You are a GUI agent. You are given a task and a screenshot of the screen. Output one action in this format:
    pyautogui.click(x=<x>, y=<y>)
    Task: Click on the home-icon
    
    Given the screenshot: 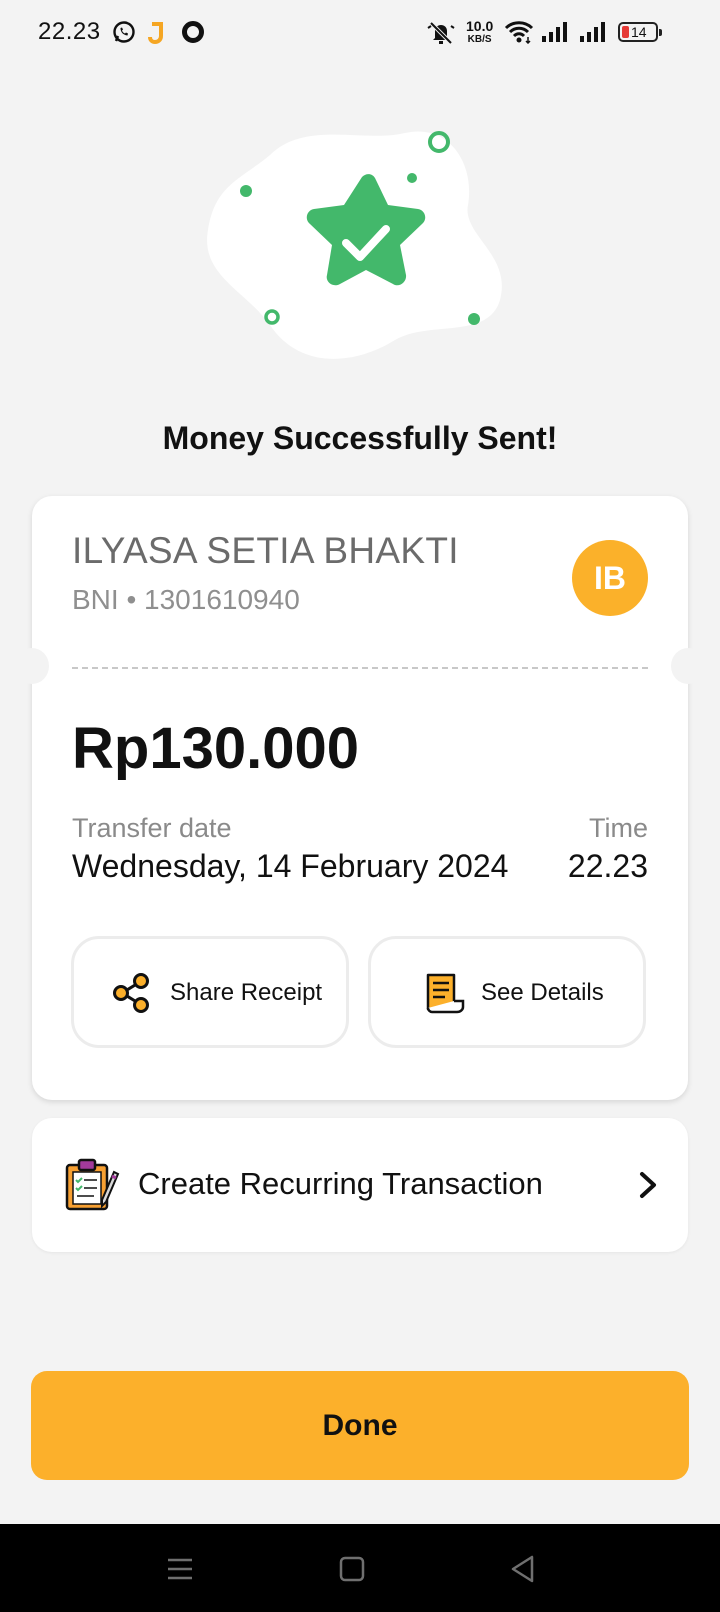 What is the action you would take?
    pyautogui.click(x=352, y=1569)
    